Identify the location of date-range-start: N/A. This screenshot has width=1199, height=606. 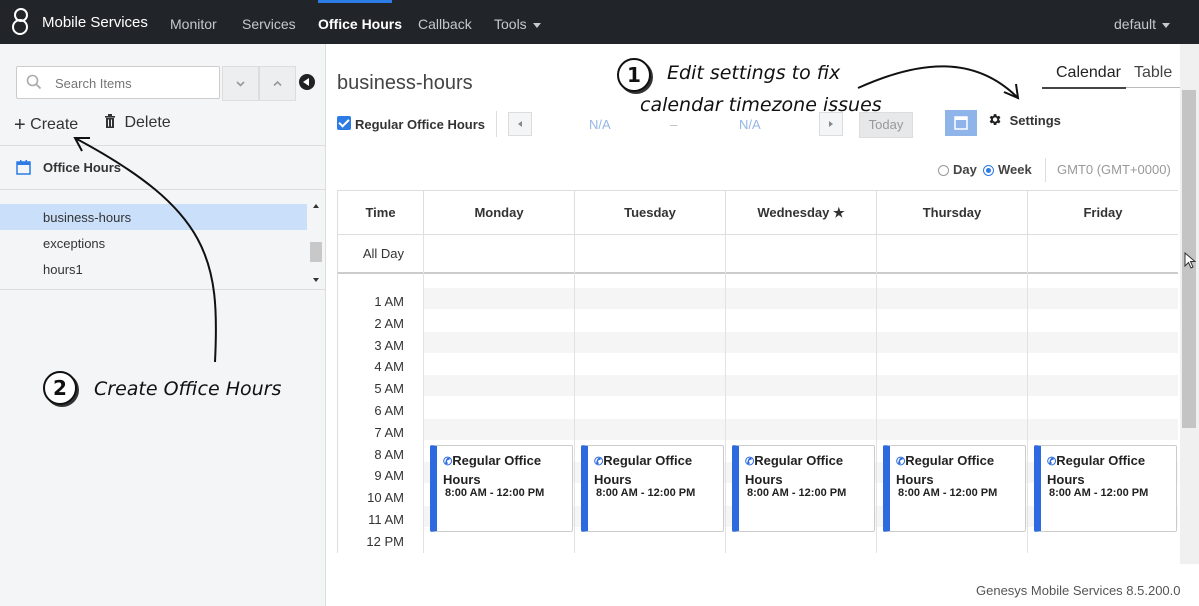
(600, 124).